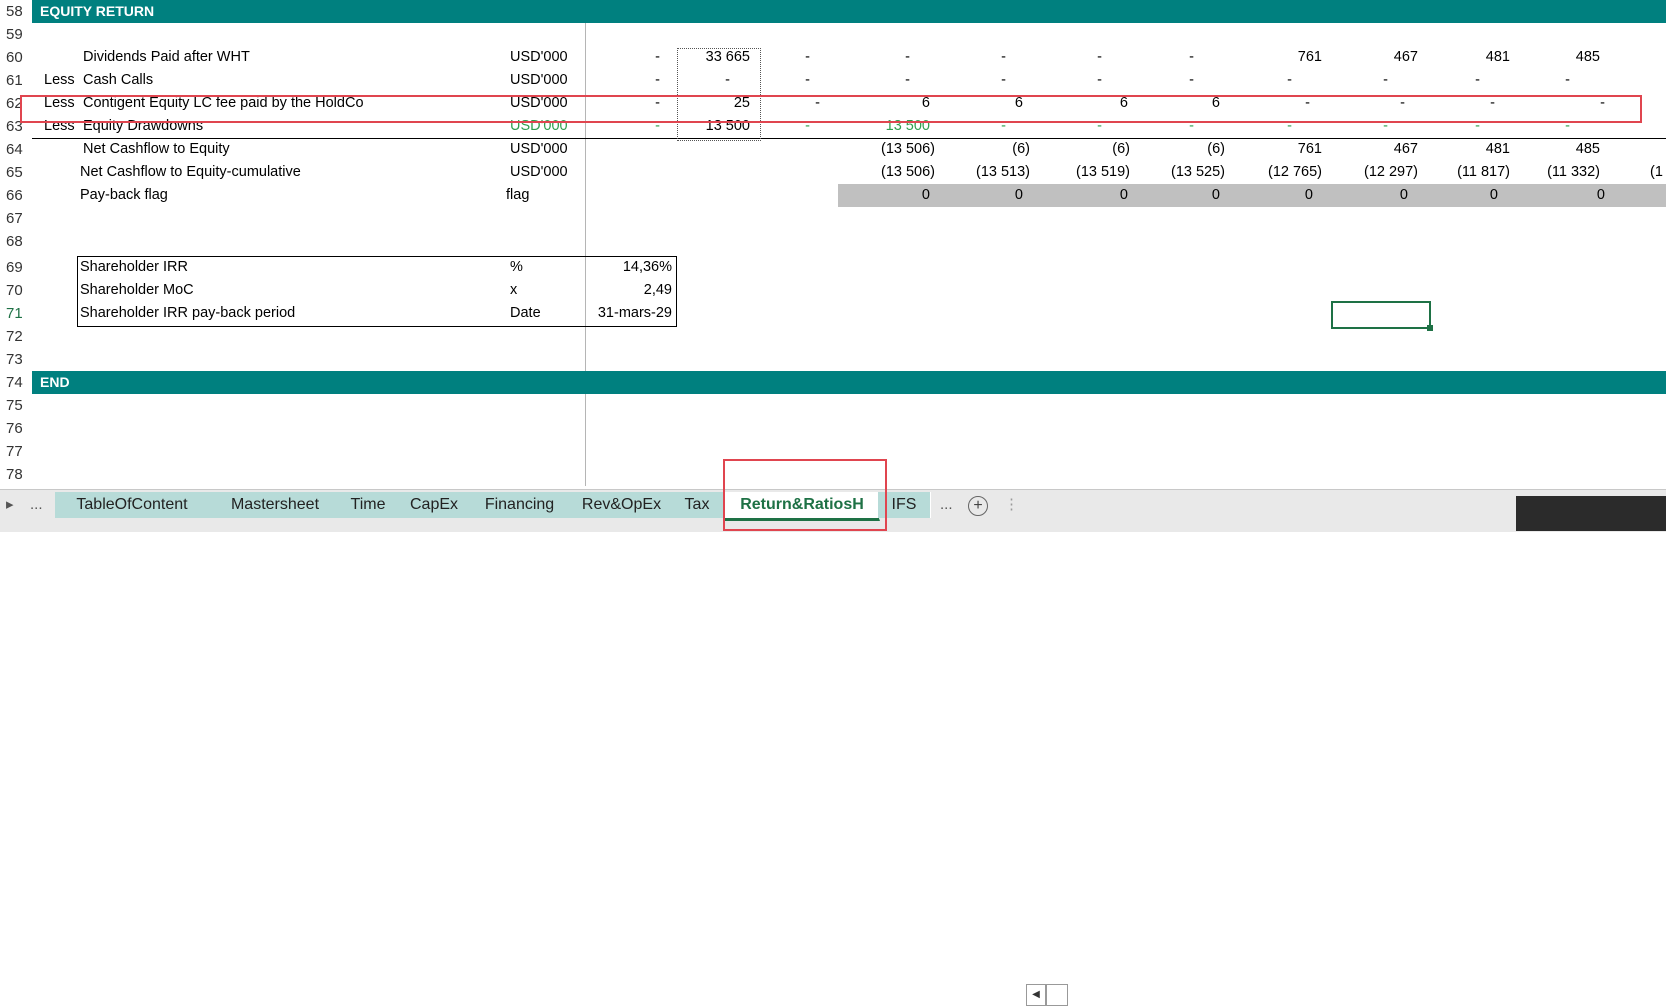 This screenshot has height=1006, width=1666. Describe the element at coordinates (1087, 172) in the screenshot. I see `value-cell: (13 519)` at that location.